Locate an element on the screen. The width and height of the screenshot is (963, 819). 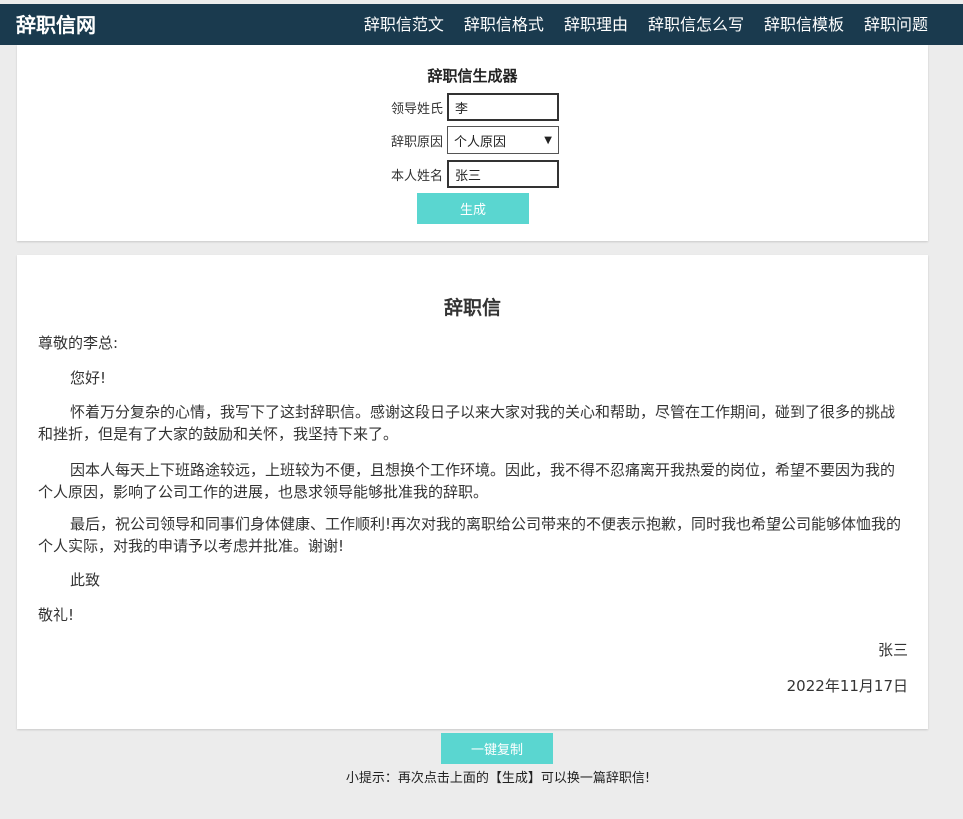
leader-label: 领导姓氏 is located at coordinates (416, 109).